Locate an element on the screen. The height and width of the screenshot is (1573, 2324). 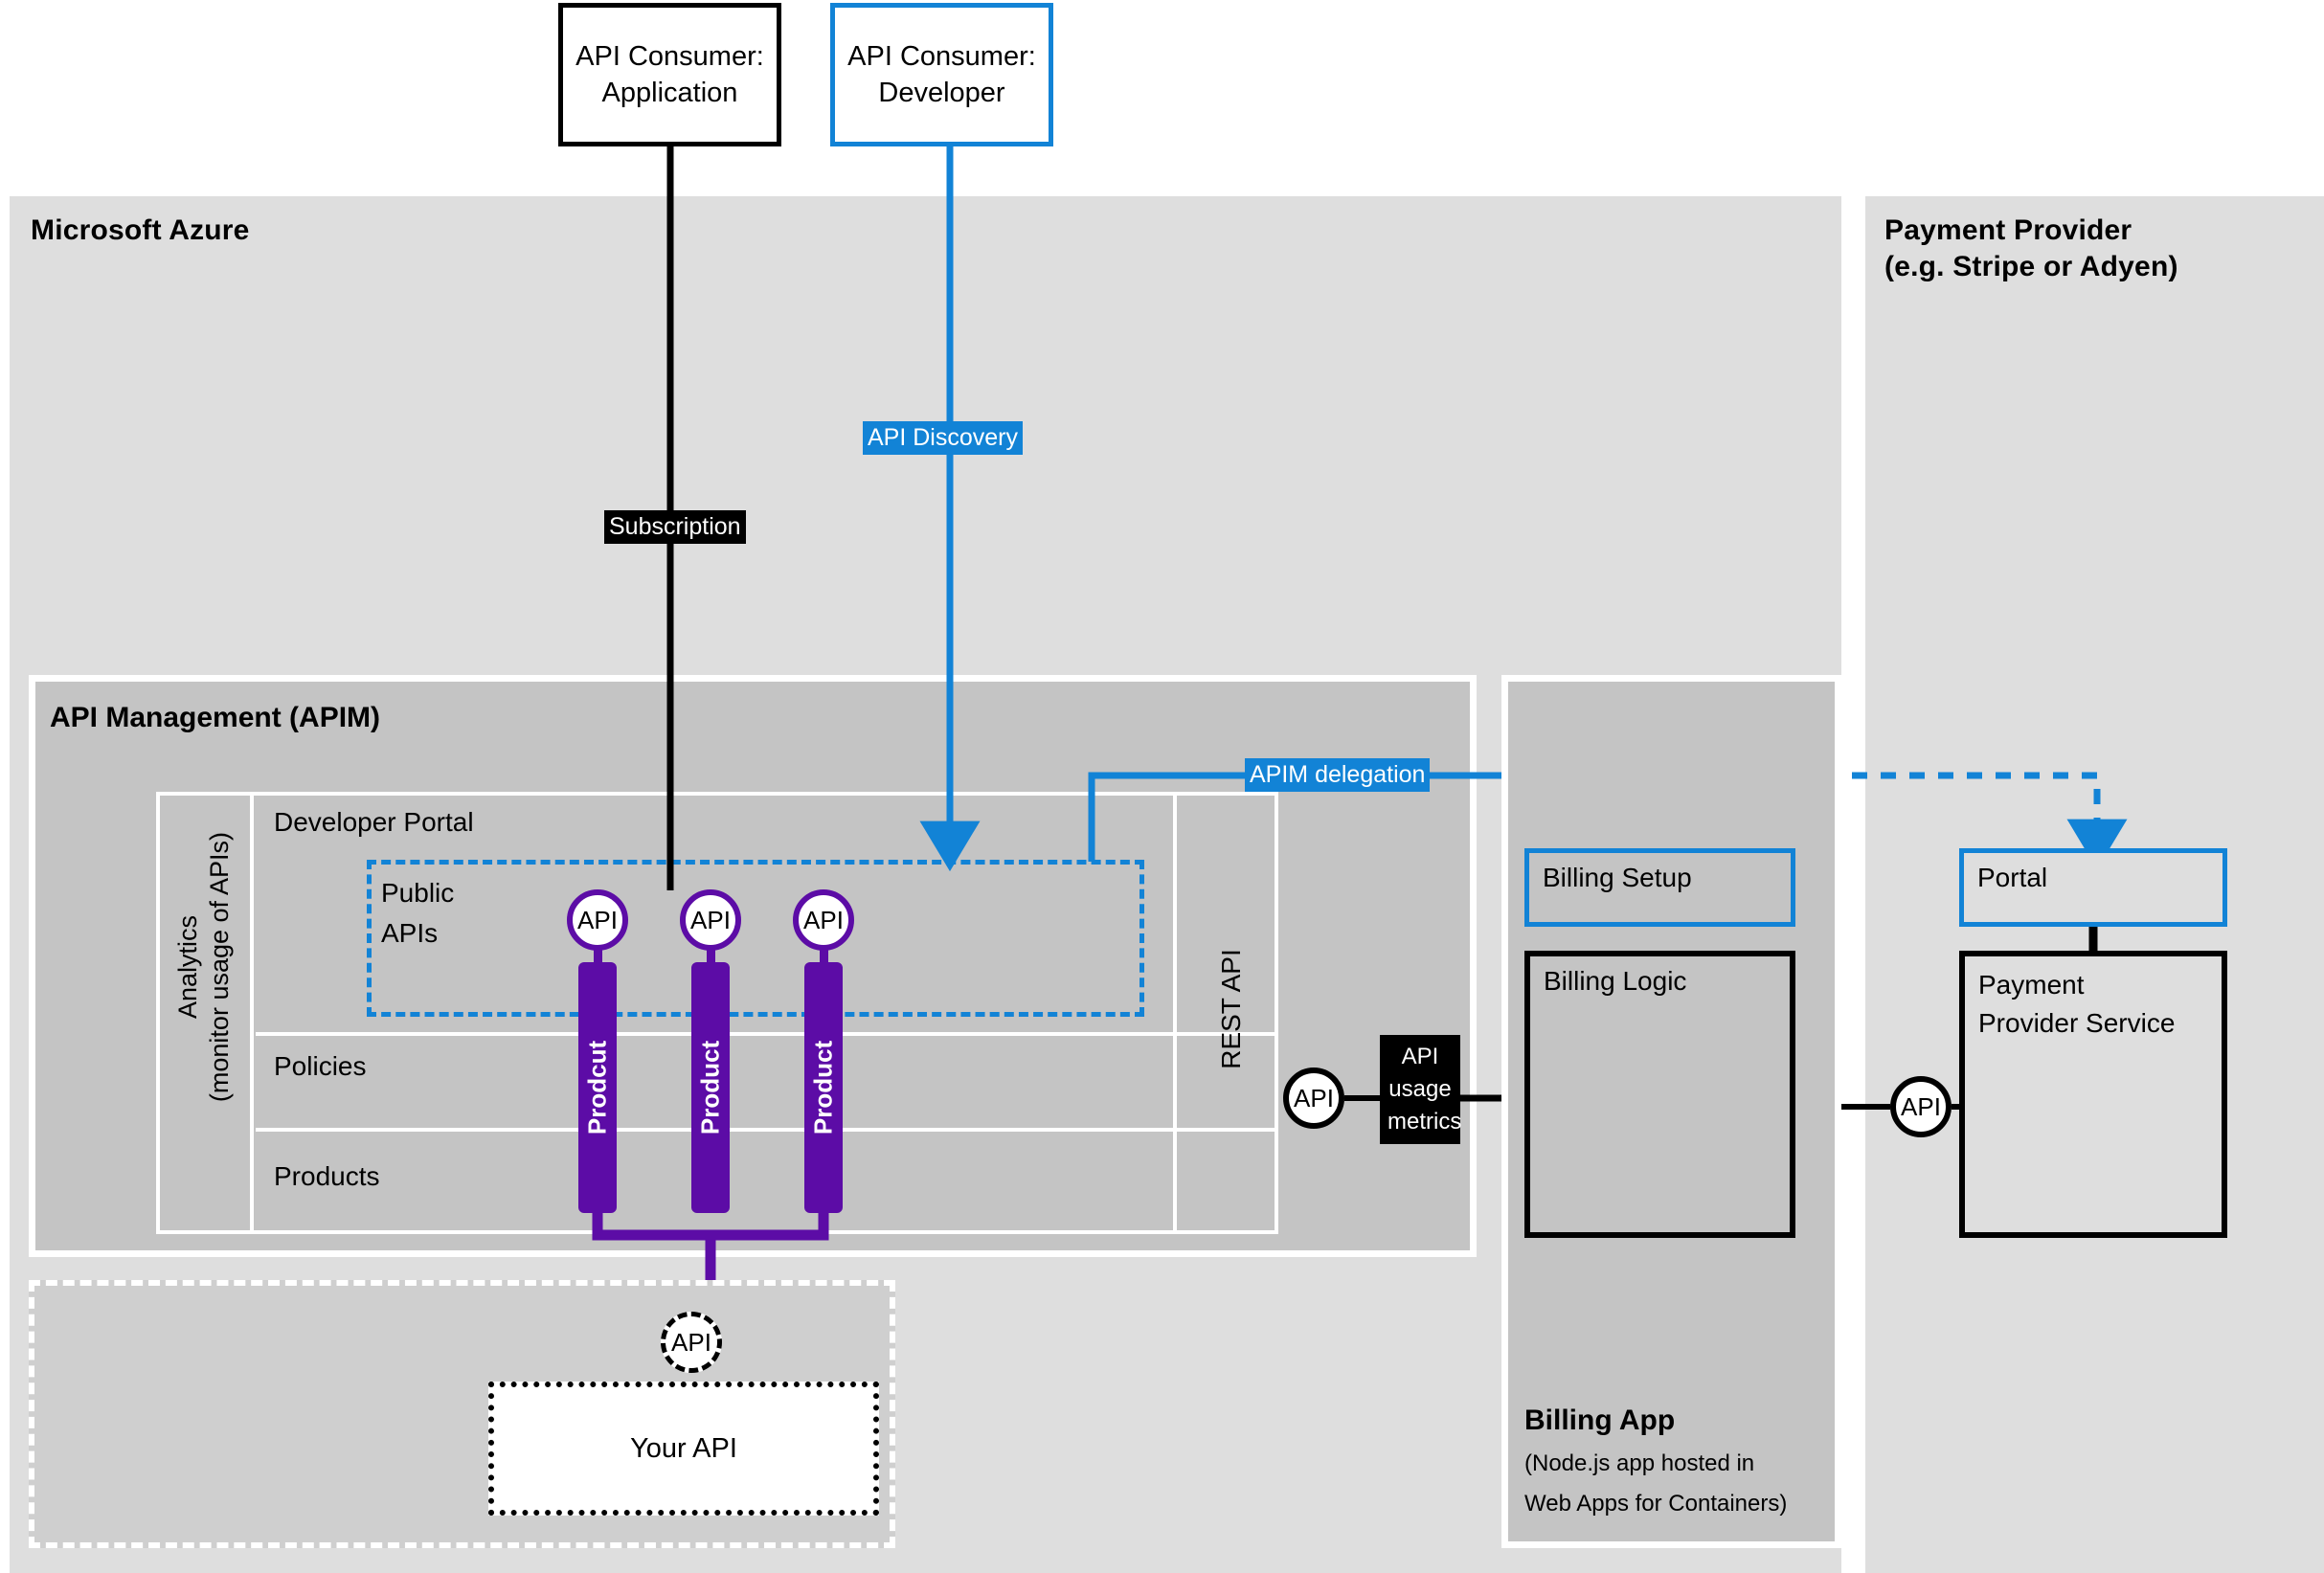
rest-api-node-label: API is located at coordinates (1314, 1098).